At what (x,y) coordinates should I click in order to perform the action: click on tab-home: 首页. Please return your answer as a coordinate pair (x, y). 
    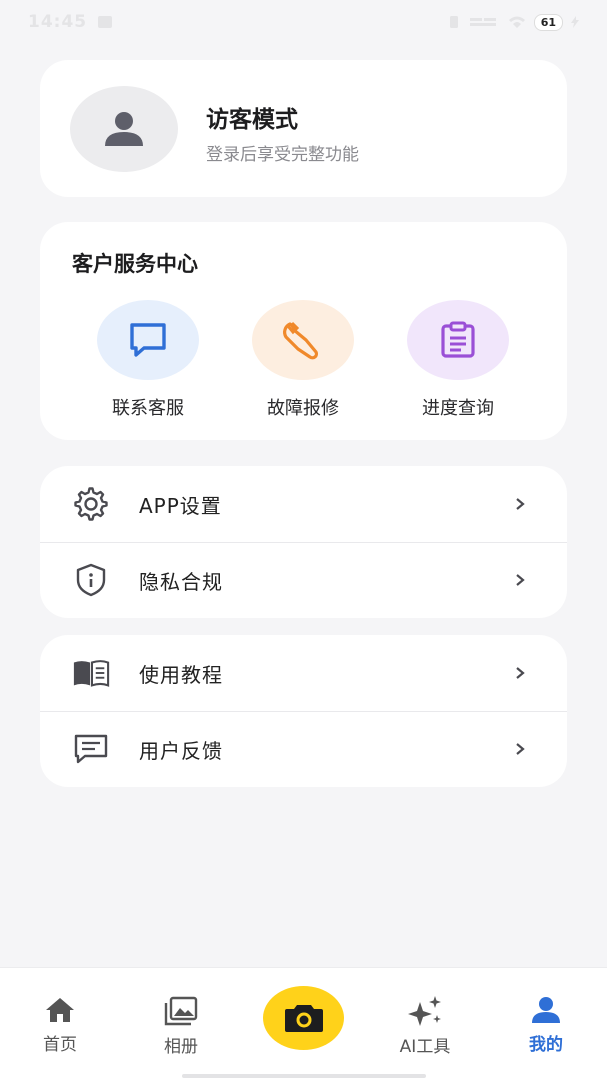
    Looking at the image, I should click on (60, 1025).